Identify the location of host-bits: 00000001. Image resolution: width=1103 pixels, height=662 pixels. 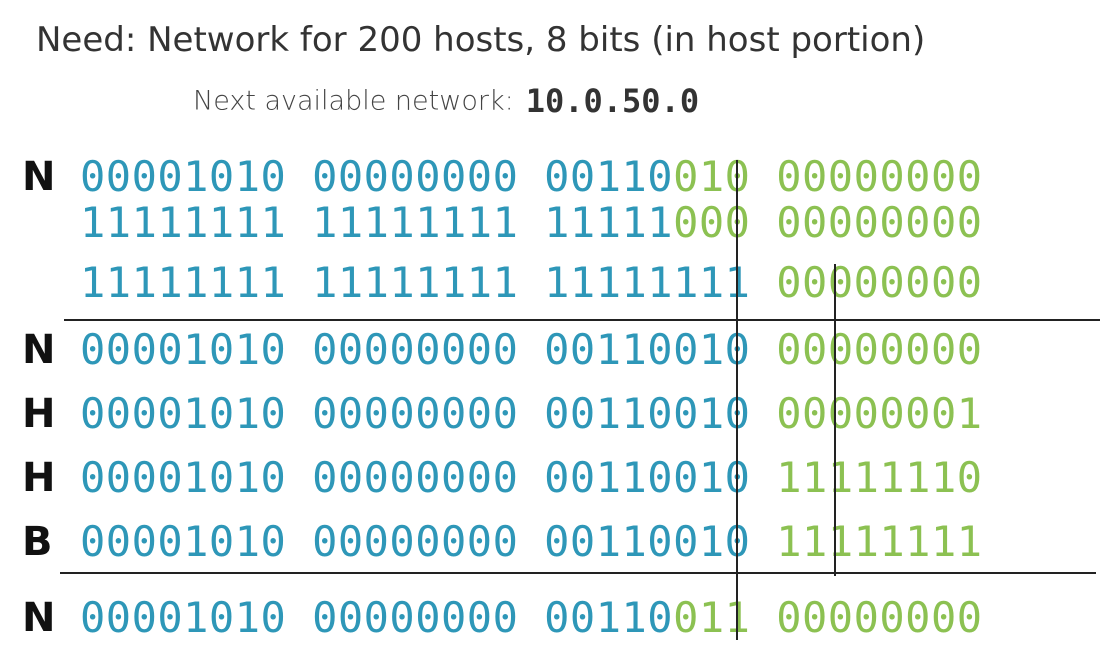
(879, 413).